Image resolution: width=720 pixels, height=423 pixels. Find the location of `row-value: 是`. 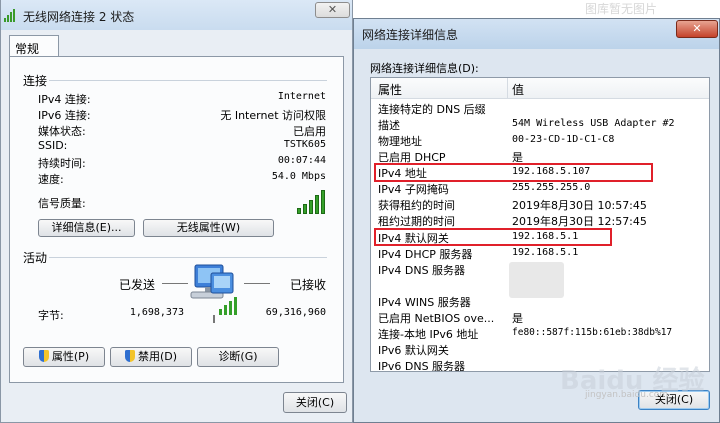

row-value: 是 is located at coordinates (517, 318).